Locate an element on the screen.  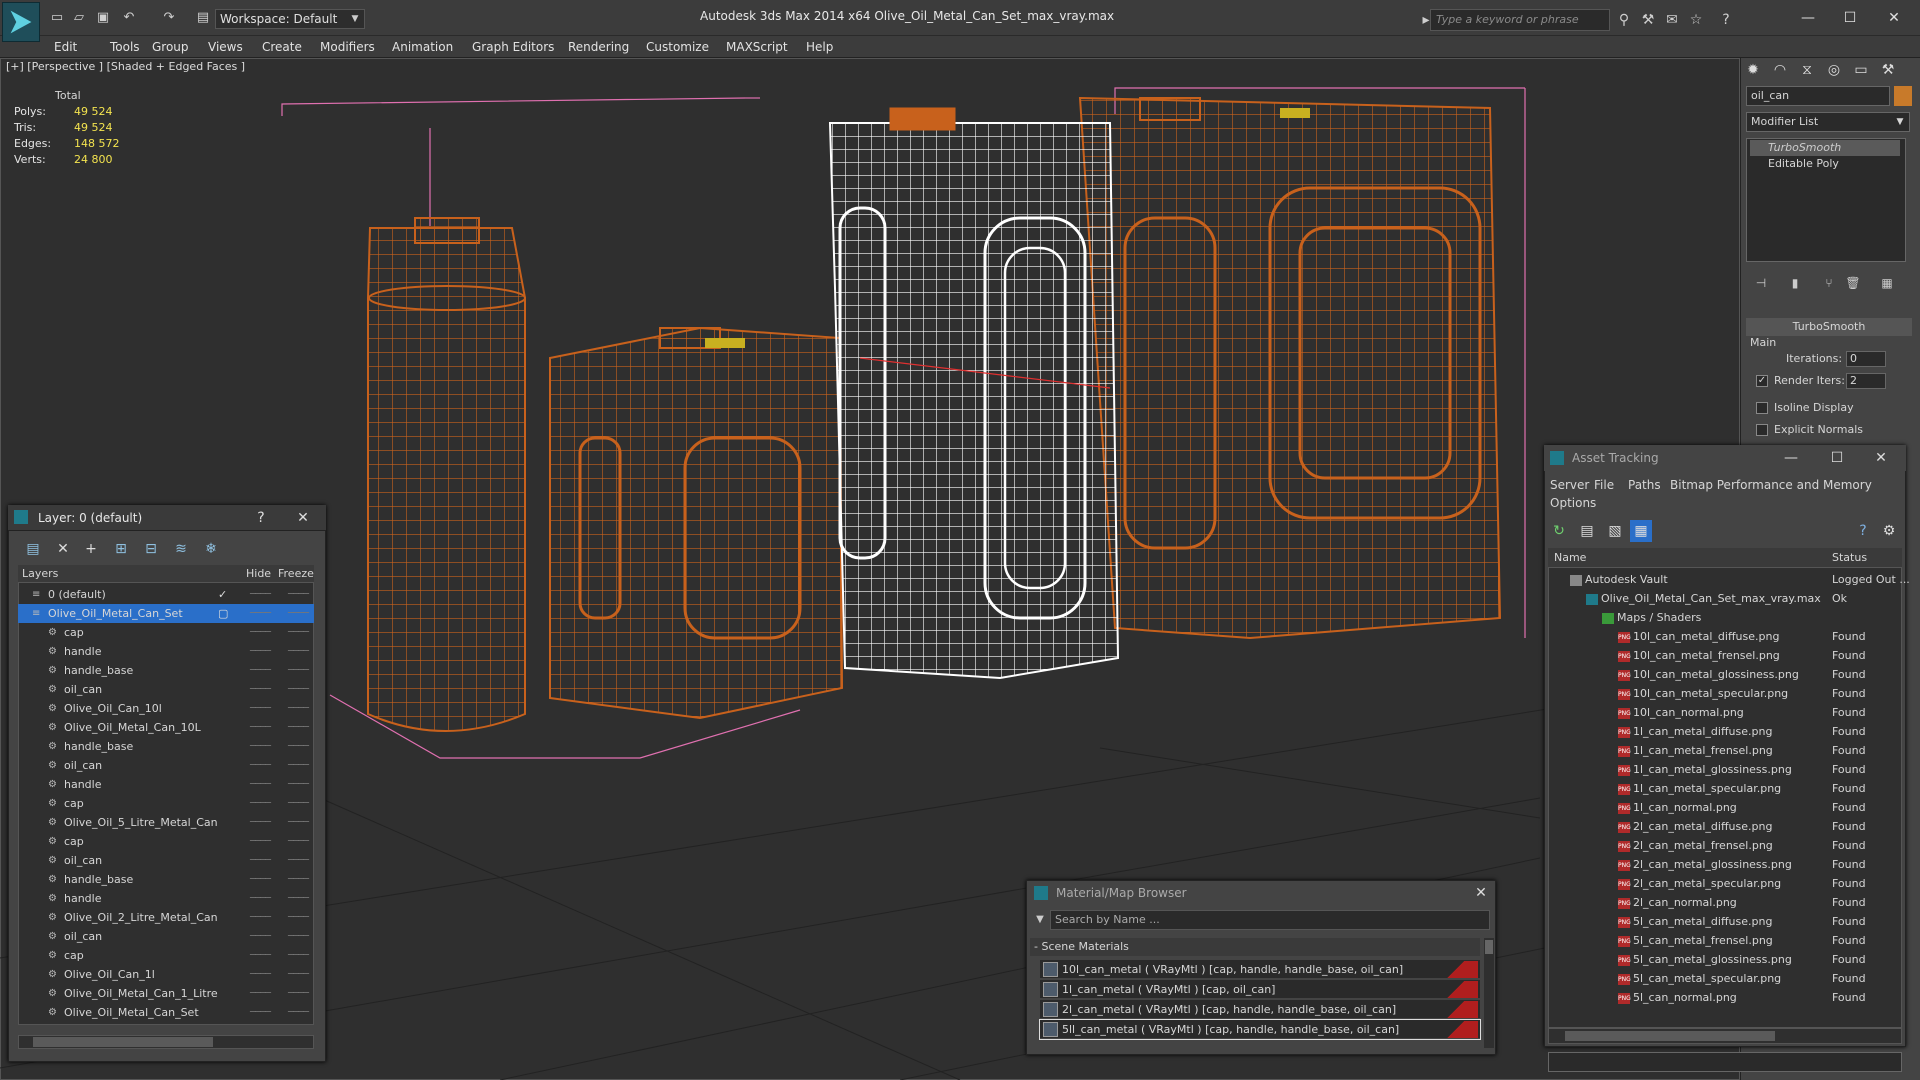
hide-all-icon: ≋ is located at coordinates (181, 549).